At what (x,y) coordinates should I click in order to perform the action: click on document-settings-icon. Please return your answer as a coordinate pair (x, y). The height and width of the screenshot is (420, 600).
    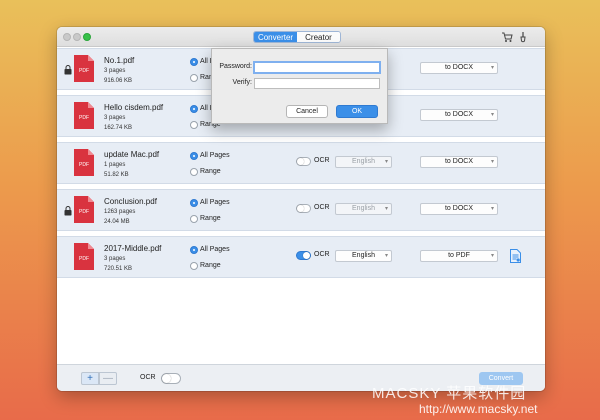
    Looking at the image, I should click on (515, 256).